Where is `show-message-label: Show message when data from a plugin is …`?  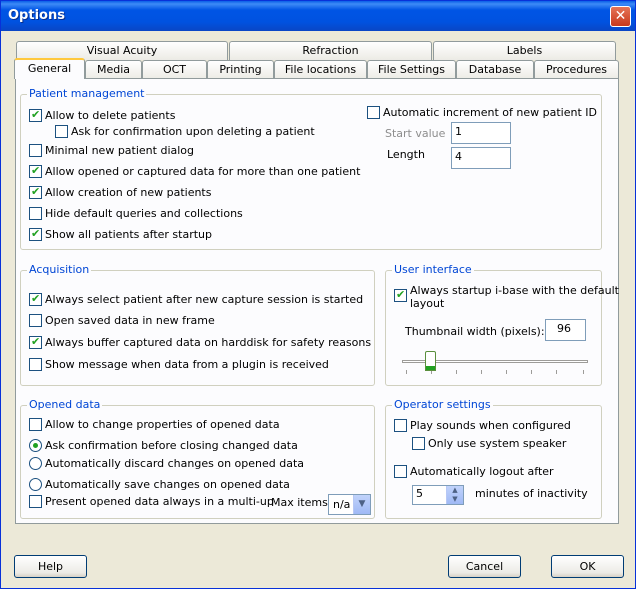 show-message-label: Show message when data from a plugin is … is located at coordinates (187, 364).